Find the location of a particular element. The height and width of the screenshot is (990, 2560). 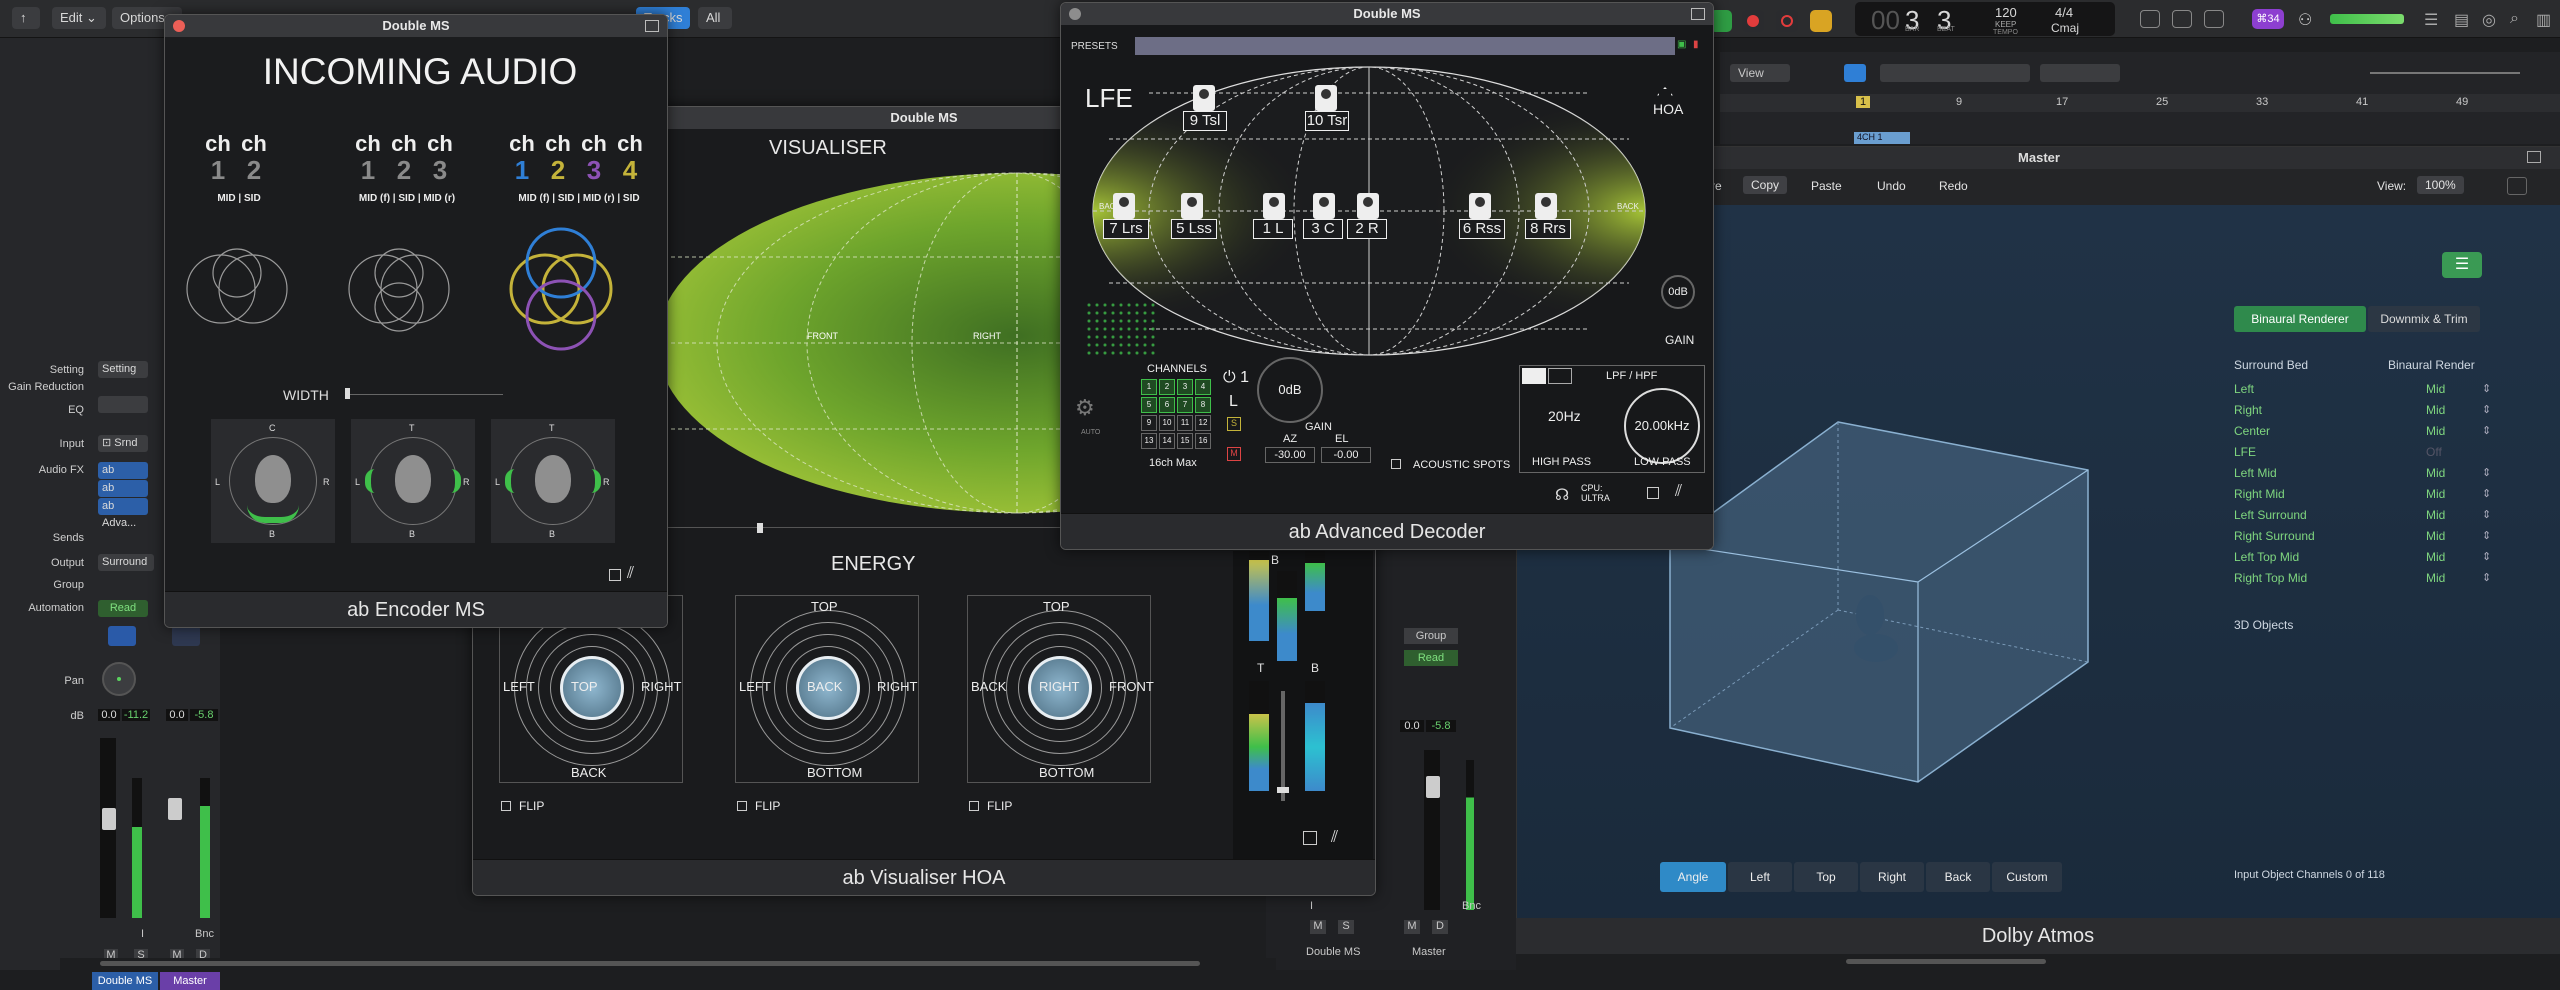

channel-toggle: 8 is located at coordinates (1203, 405).